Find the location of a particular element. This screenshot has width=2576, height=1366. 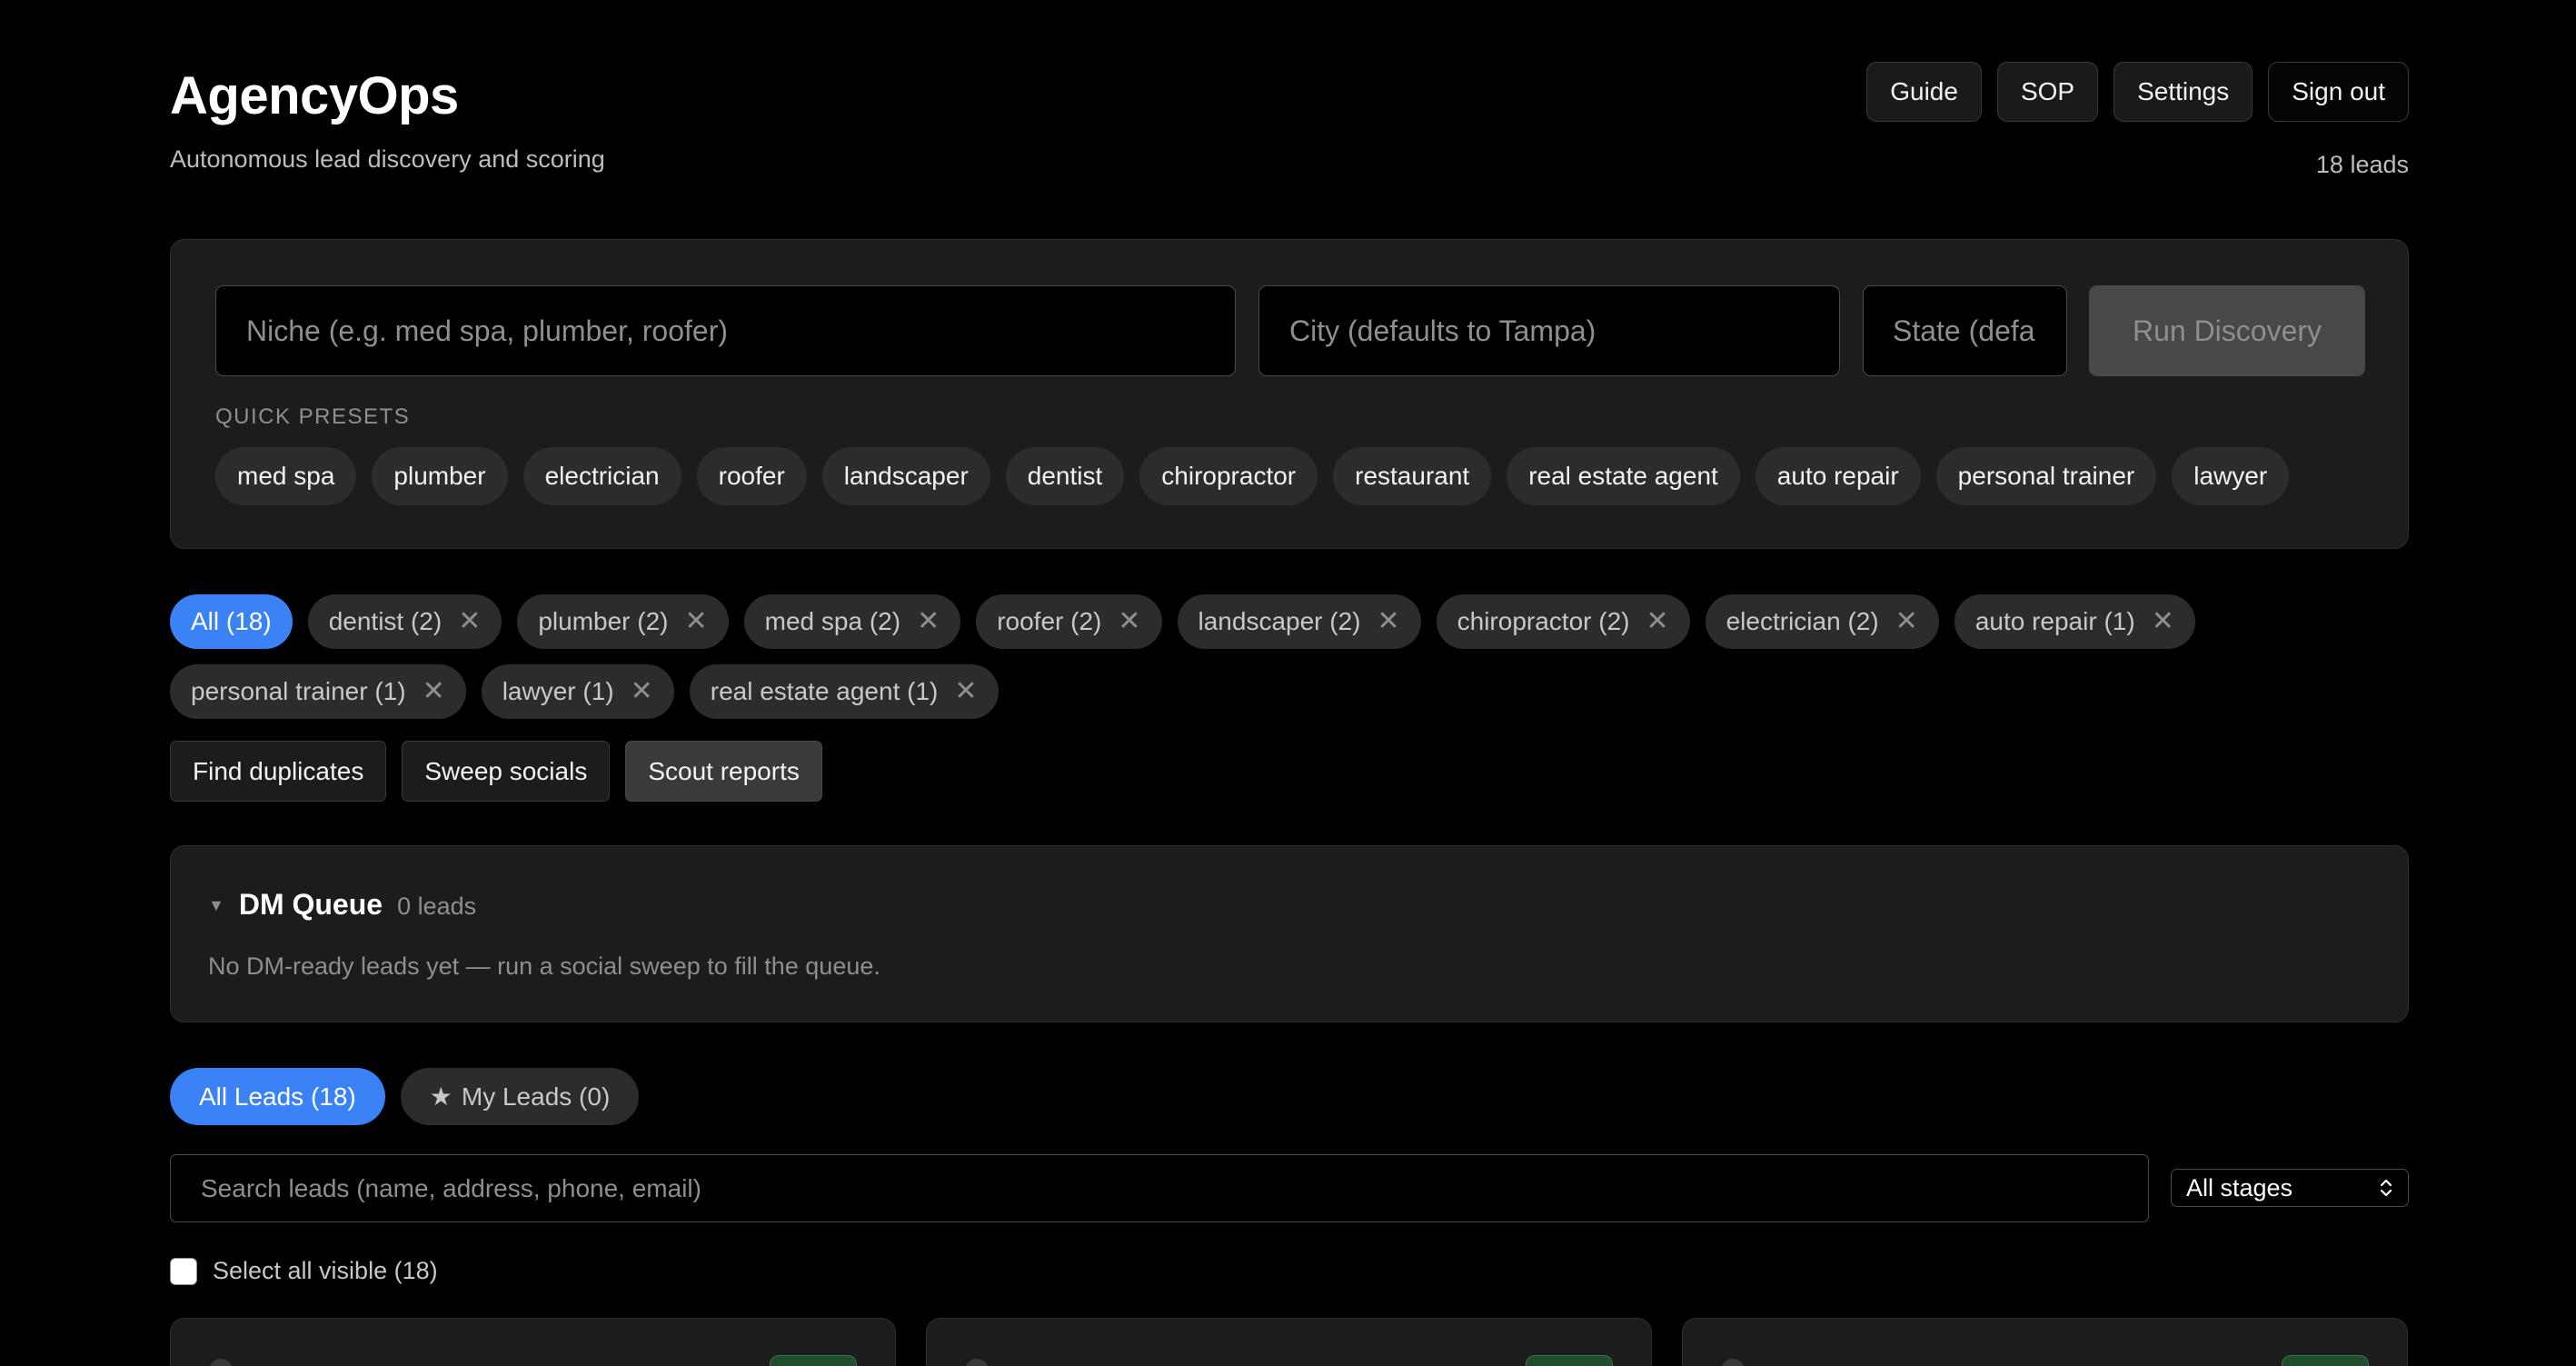

stage-select: All stages is located at coordinates (2290, 1188).